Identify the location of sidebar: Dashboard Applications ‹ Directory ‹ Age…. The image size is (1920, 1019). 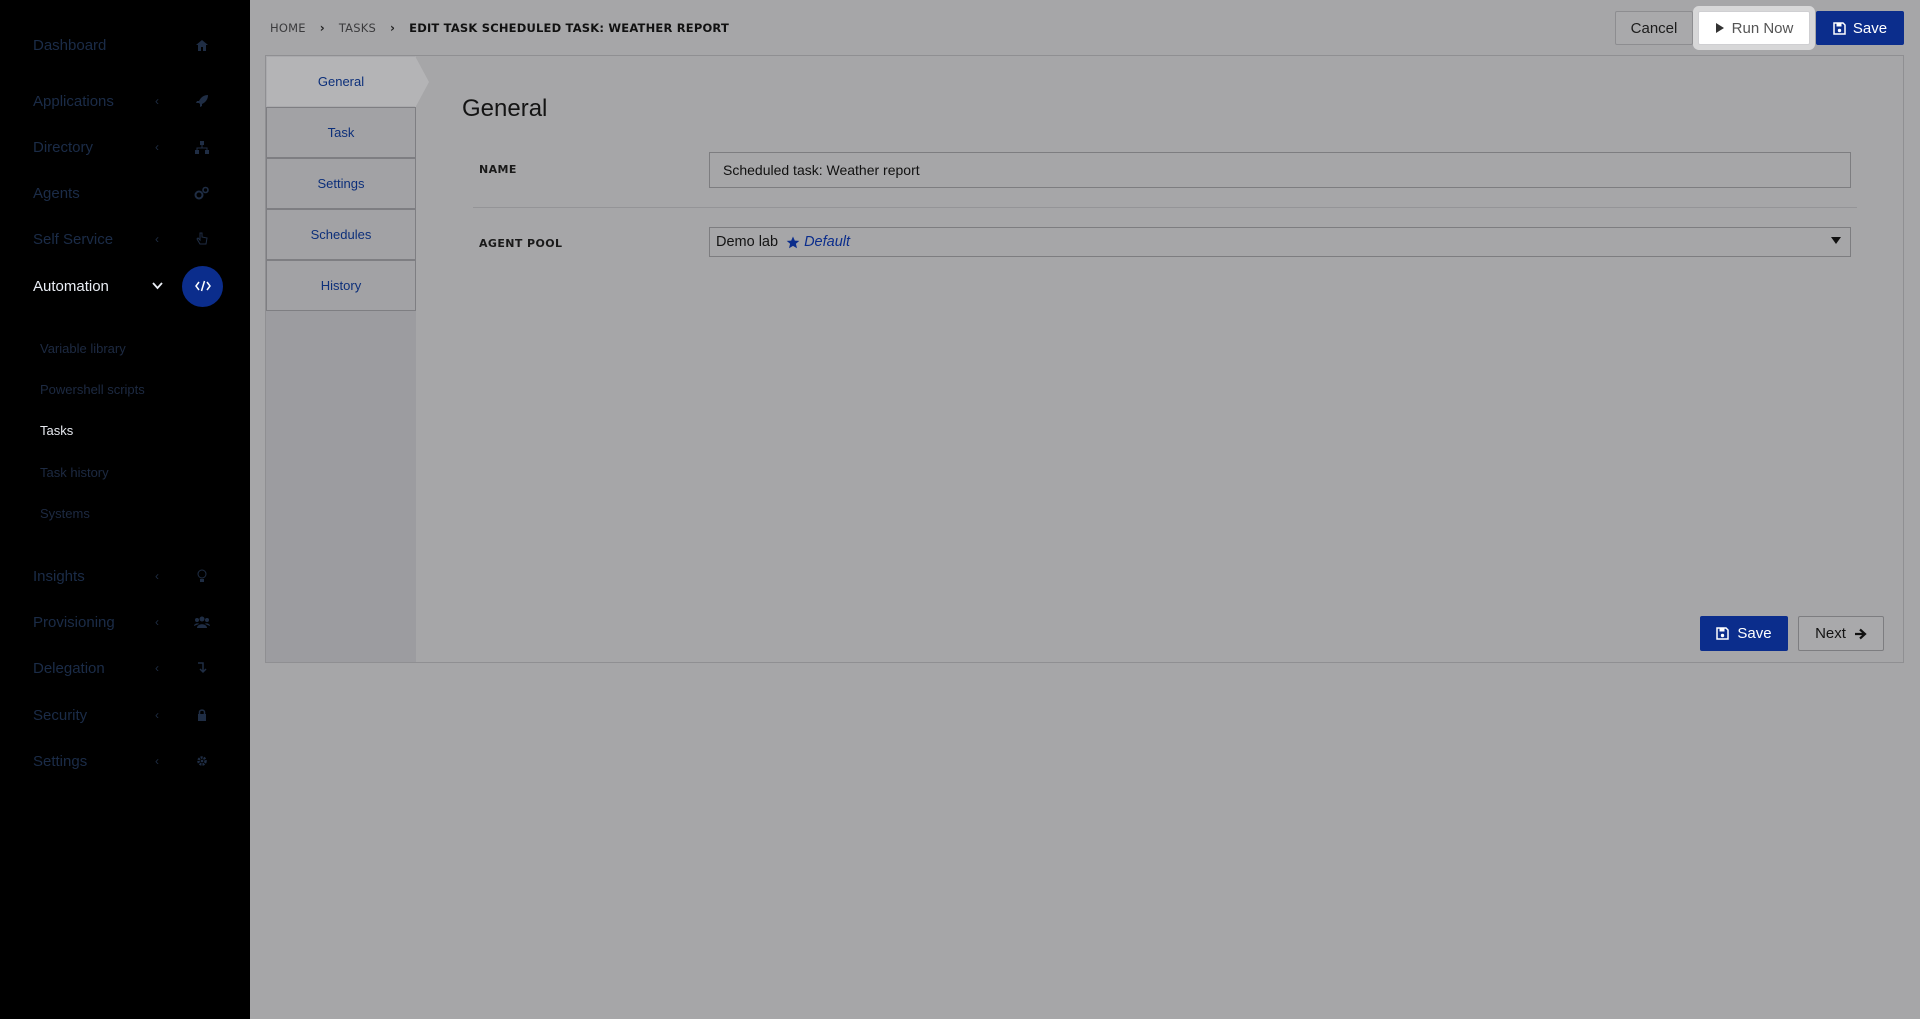
(125, 509).